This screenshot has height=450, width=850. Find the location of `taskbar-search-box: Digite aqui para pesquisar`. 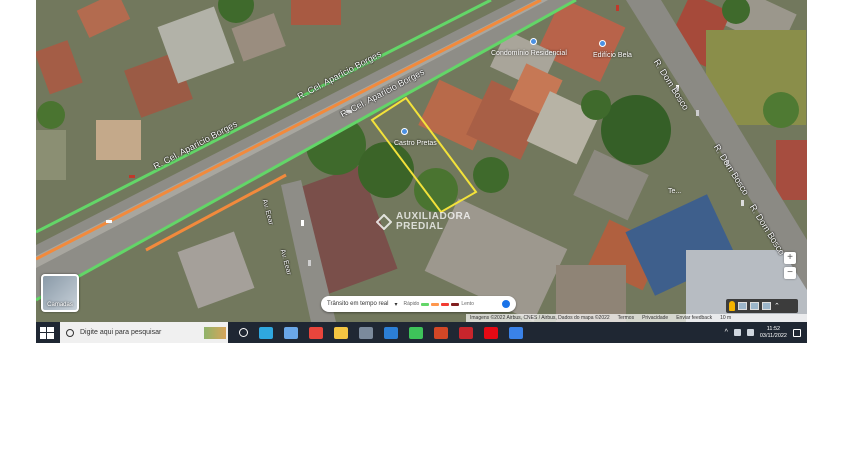

taskbar-search-box: Digite aqui para pesquisar is located at coordinates (144, 332).